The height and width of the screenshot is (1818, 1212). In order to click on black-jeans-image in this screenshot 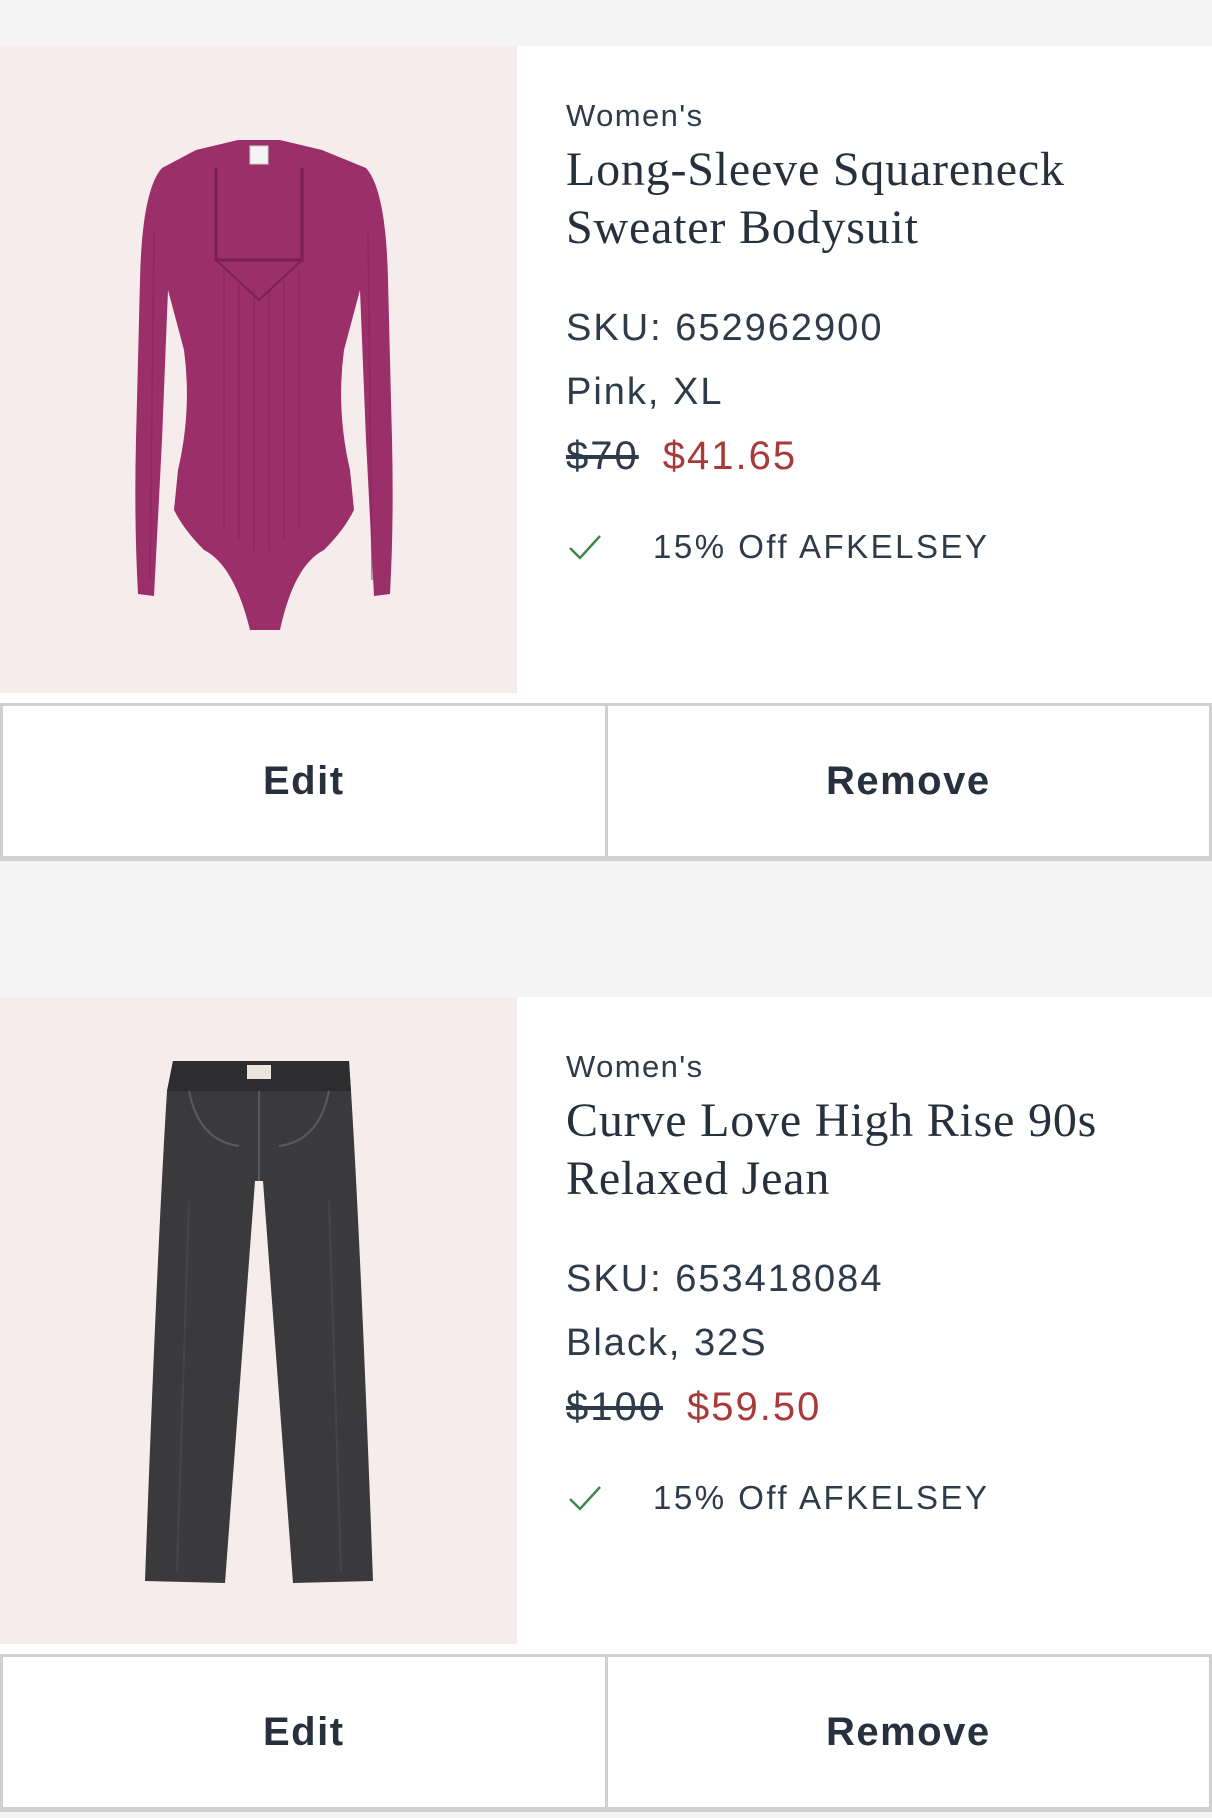, I will do `click(258, 1321)`.